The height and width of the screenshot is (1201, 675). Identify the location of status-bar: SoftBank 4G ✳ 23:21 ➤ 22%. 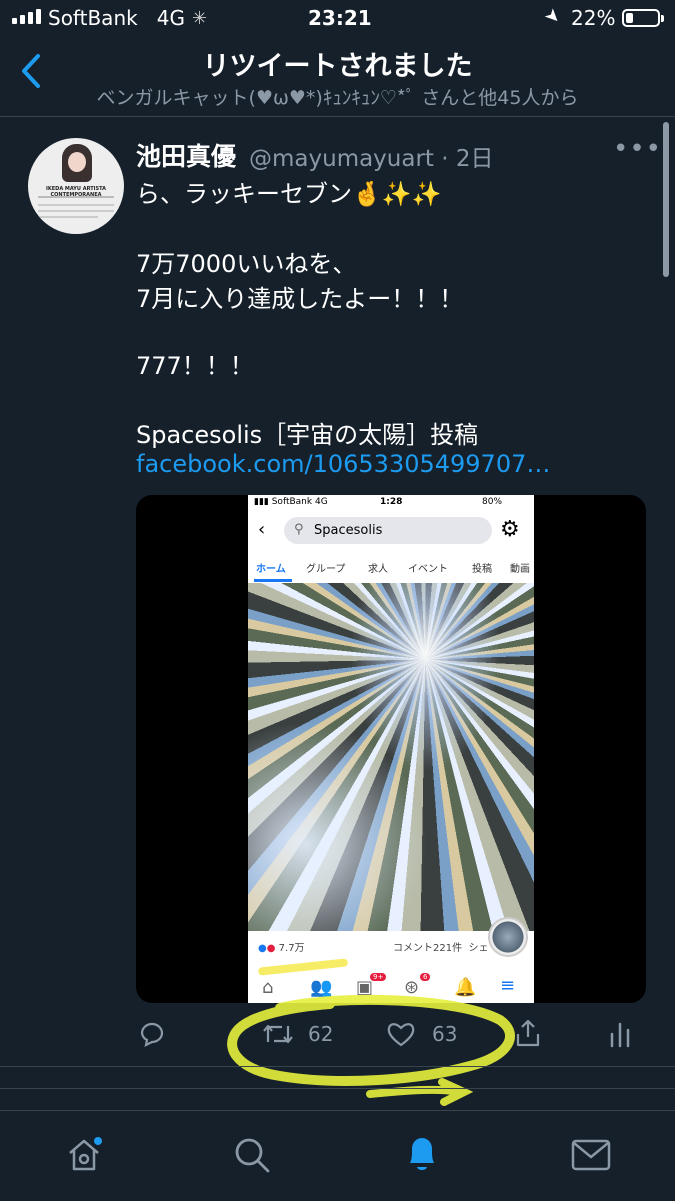
(337, 19).